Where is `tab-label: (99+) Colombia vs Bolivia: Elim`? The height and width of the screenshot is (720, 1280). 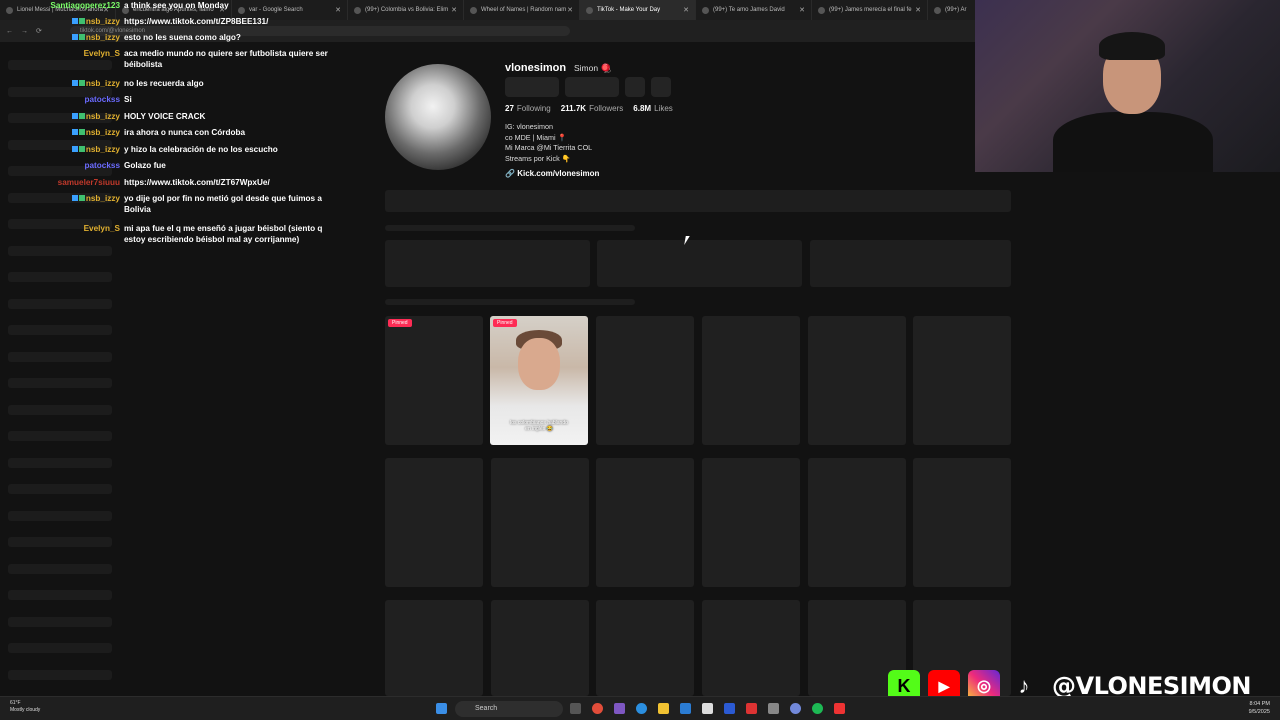
tab-label: (99+) Colombia vs Bolivia: Elim is located at coordinates (407, 10).